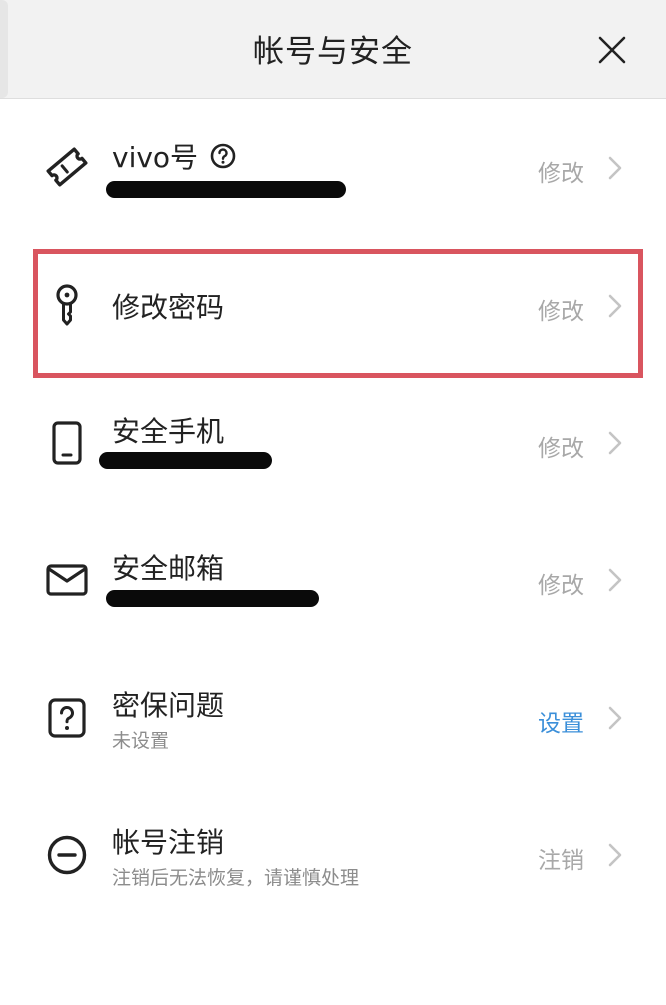  What do you see at coordinates (168, 842) in the screenshot?
I see `row-title: 帐号注销` at bounding box center [168, 842].